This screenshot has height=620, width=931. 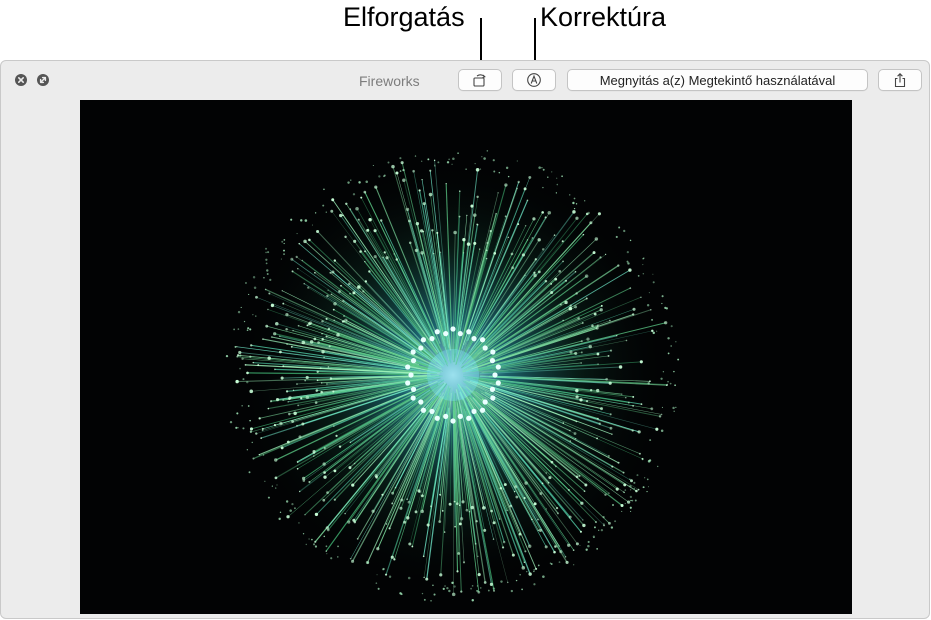 I want to click on share-button, so click(x=900, y=80).